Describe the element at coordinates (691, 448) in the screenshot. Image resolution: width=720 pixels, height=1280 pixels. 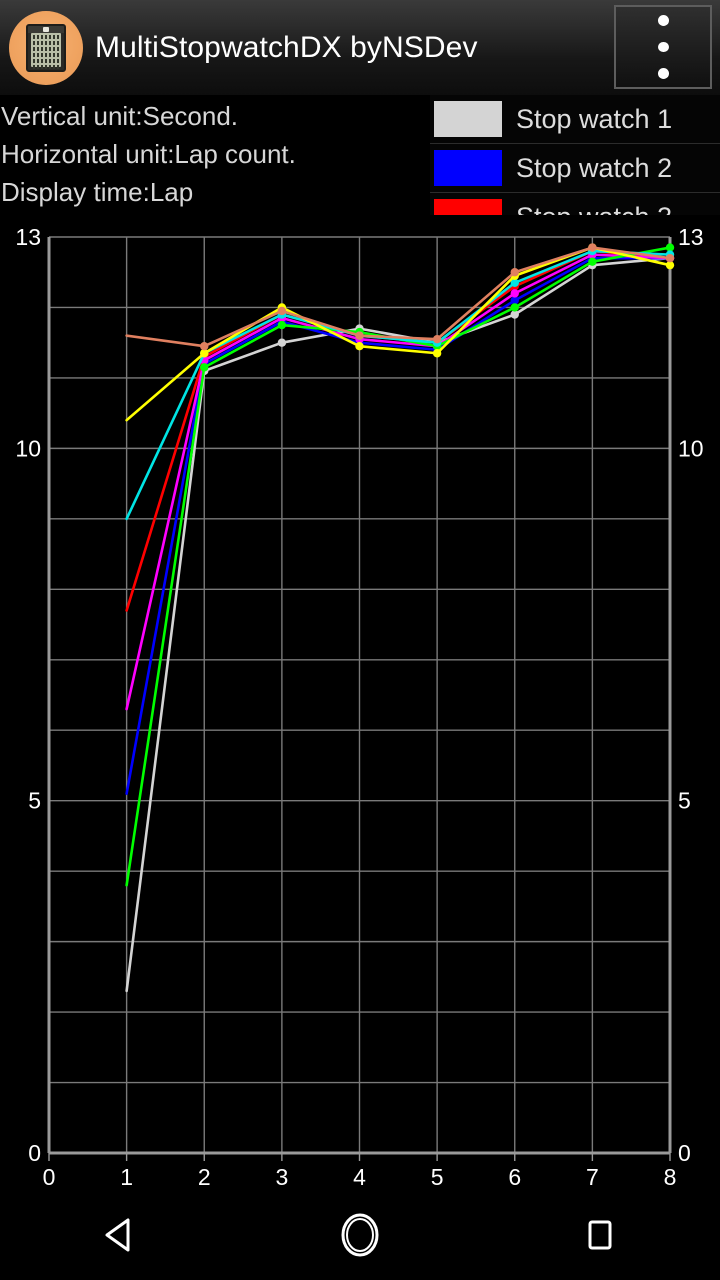
I see `y-axis-tick-label-right: 10` at that location.